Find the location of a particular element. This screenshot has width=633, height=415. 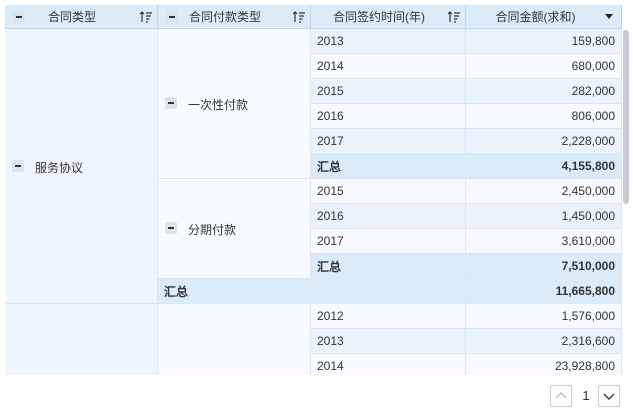

group-cell-installment: 分期付款 is located at coordinates (234, 229).